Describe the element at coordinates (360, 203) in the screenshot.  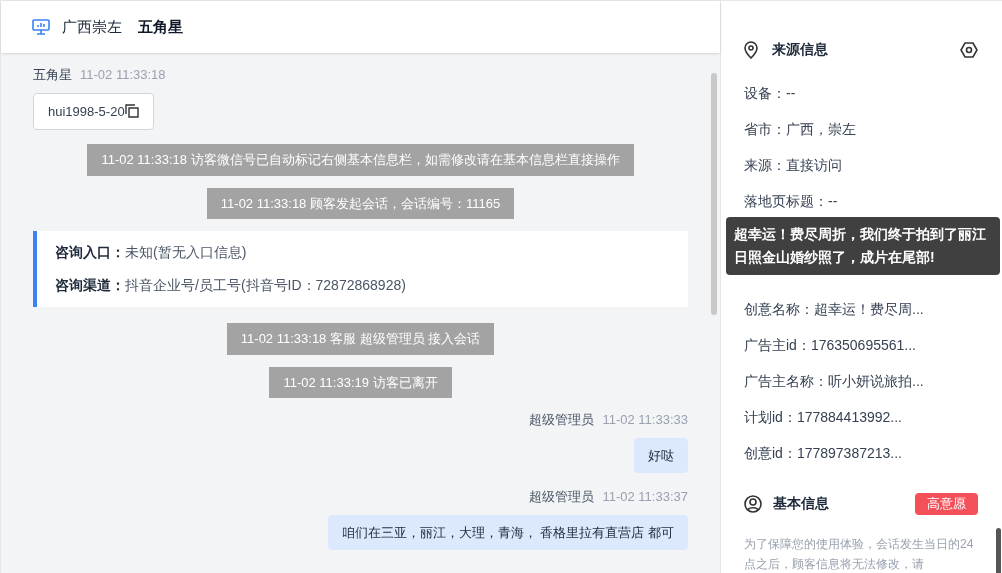
I see `system-notice: 11-02 11:33:18 顾客发起会话，会话编号：11165` at that location.